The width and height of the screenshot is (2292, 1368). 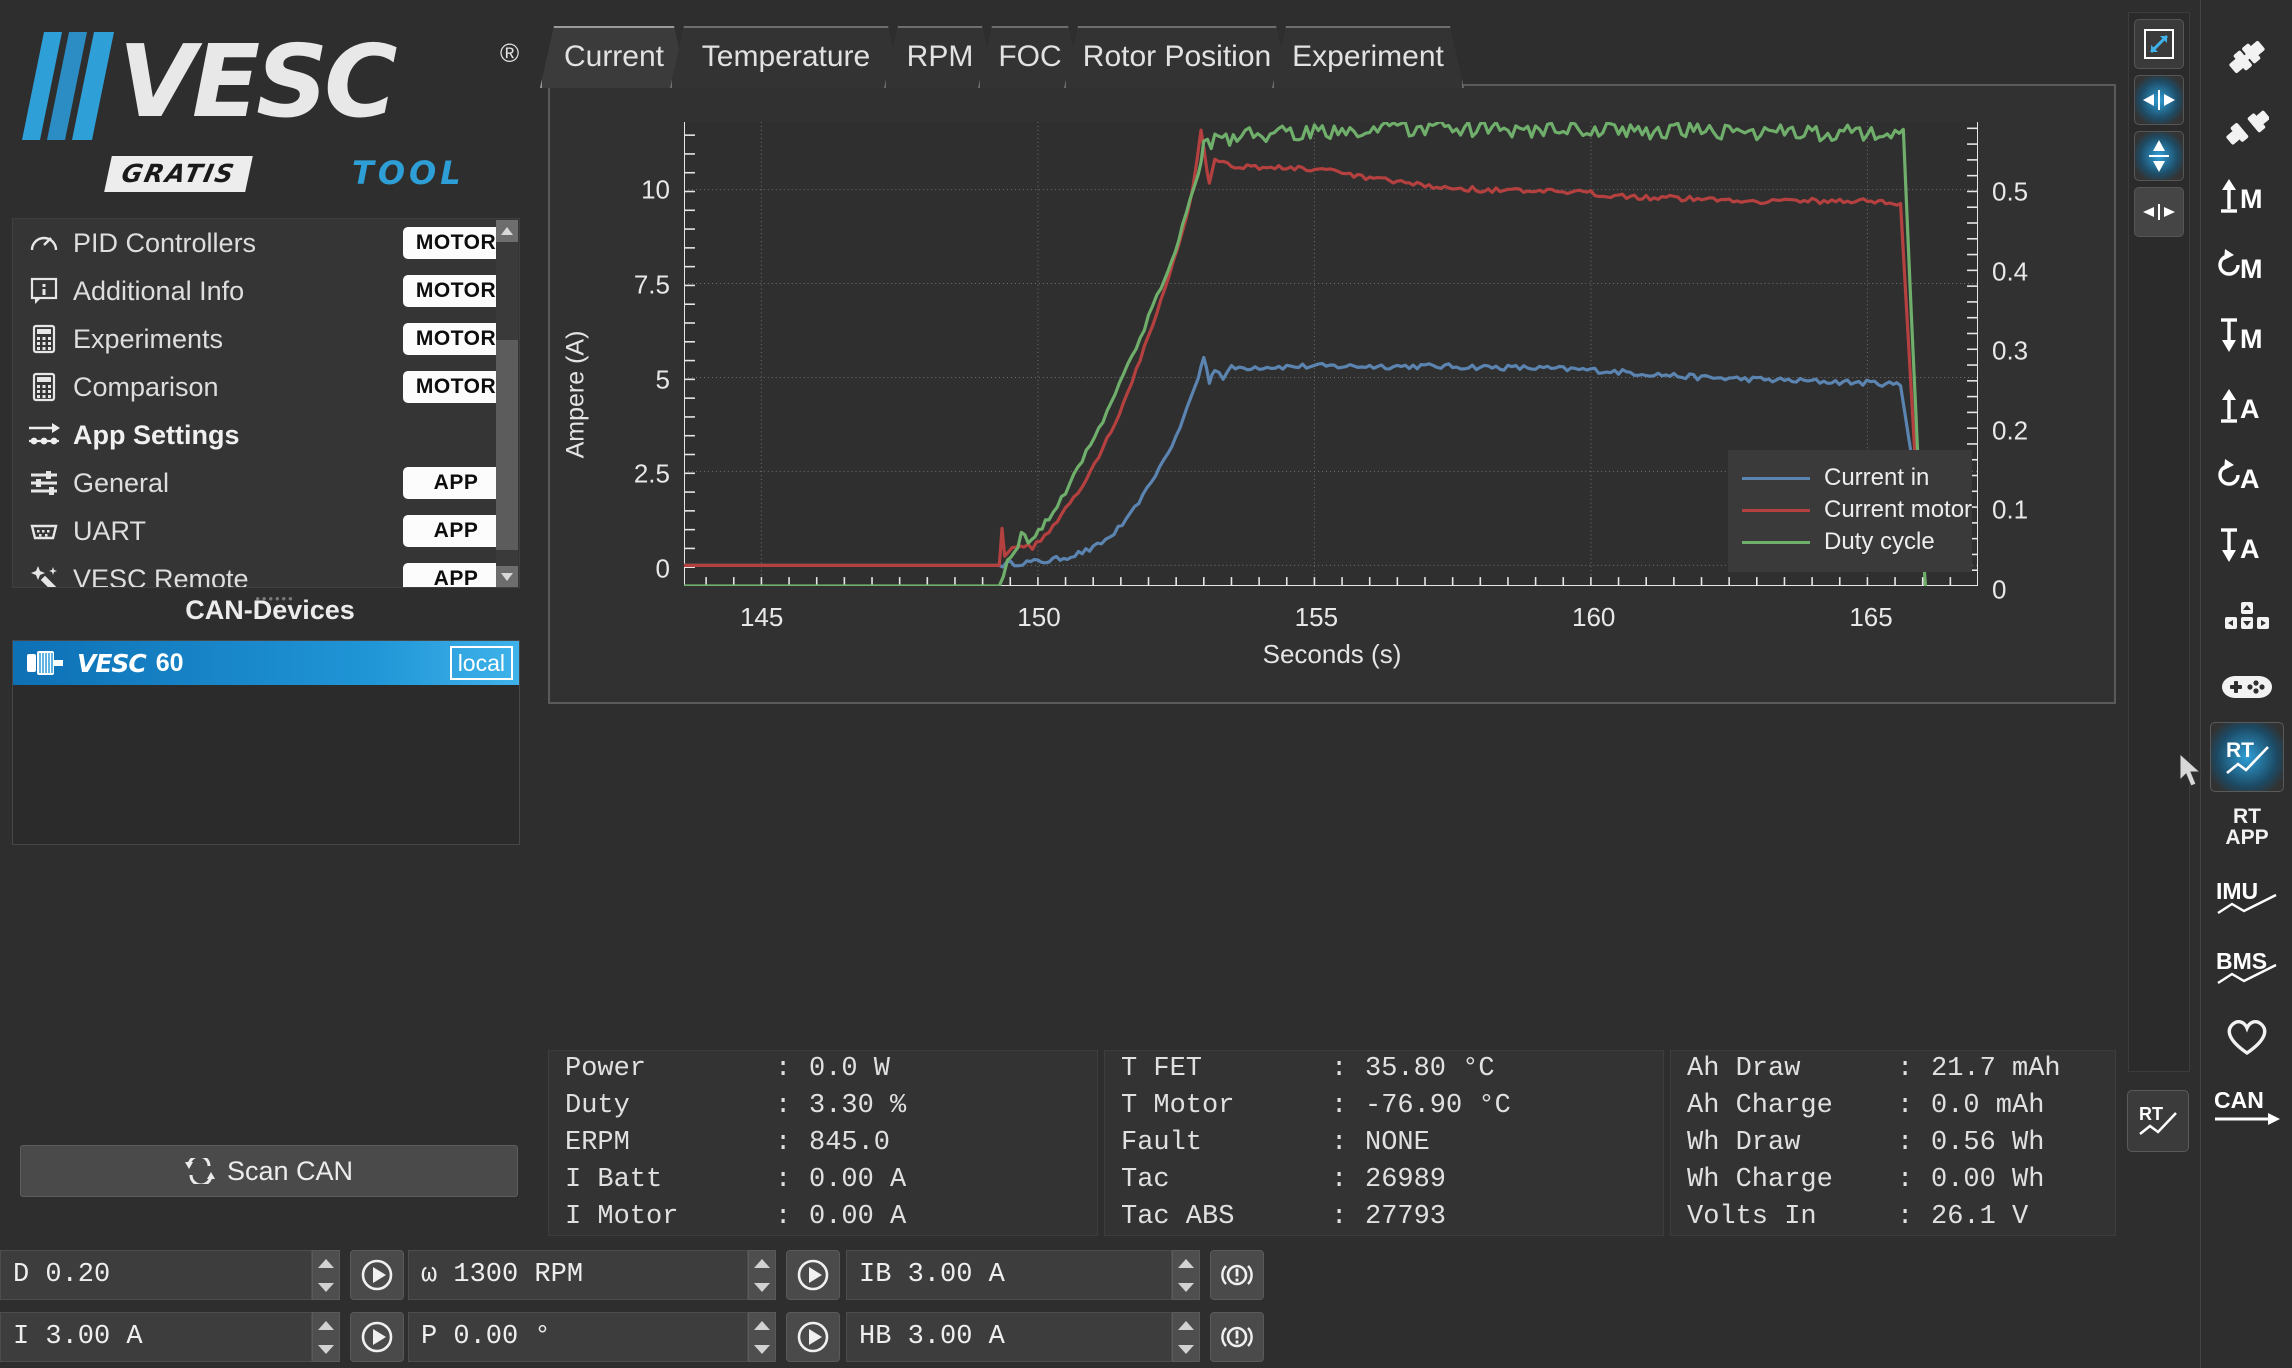 What do you see at coordinates (2241, 961) in the screenshot?
I see `svg-text: BMS` at bounding box center [2241, 961].